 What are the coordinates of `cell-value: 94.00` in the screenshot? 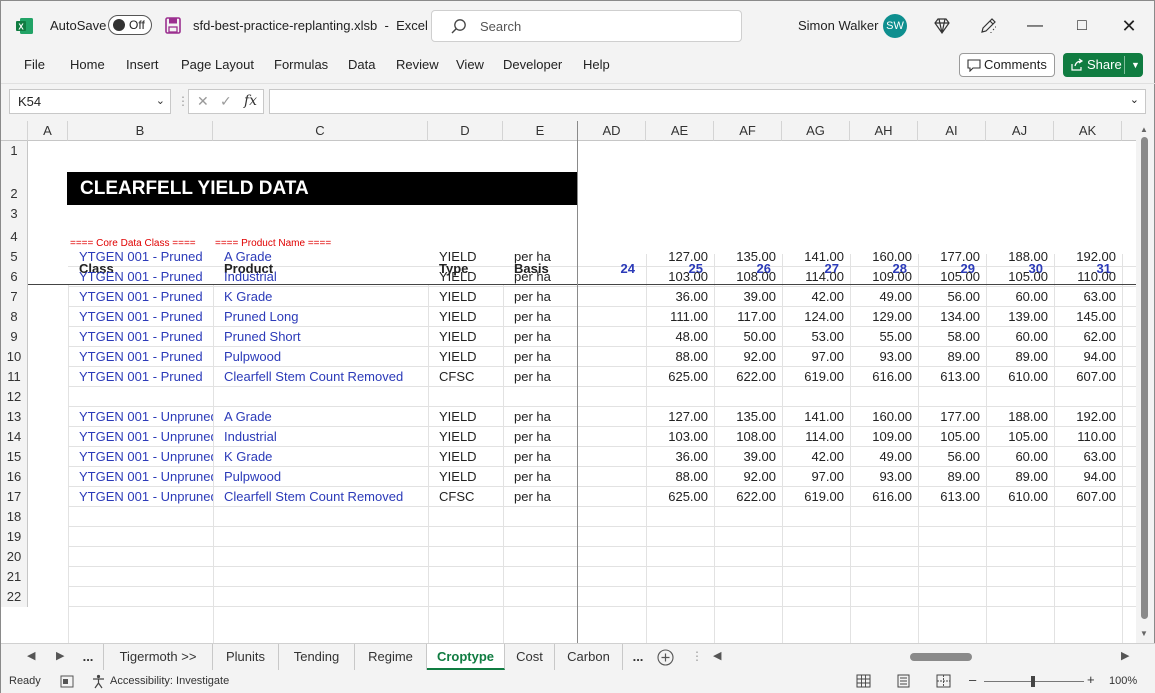 It's located at (1084, 357).